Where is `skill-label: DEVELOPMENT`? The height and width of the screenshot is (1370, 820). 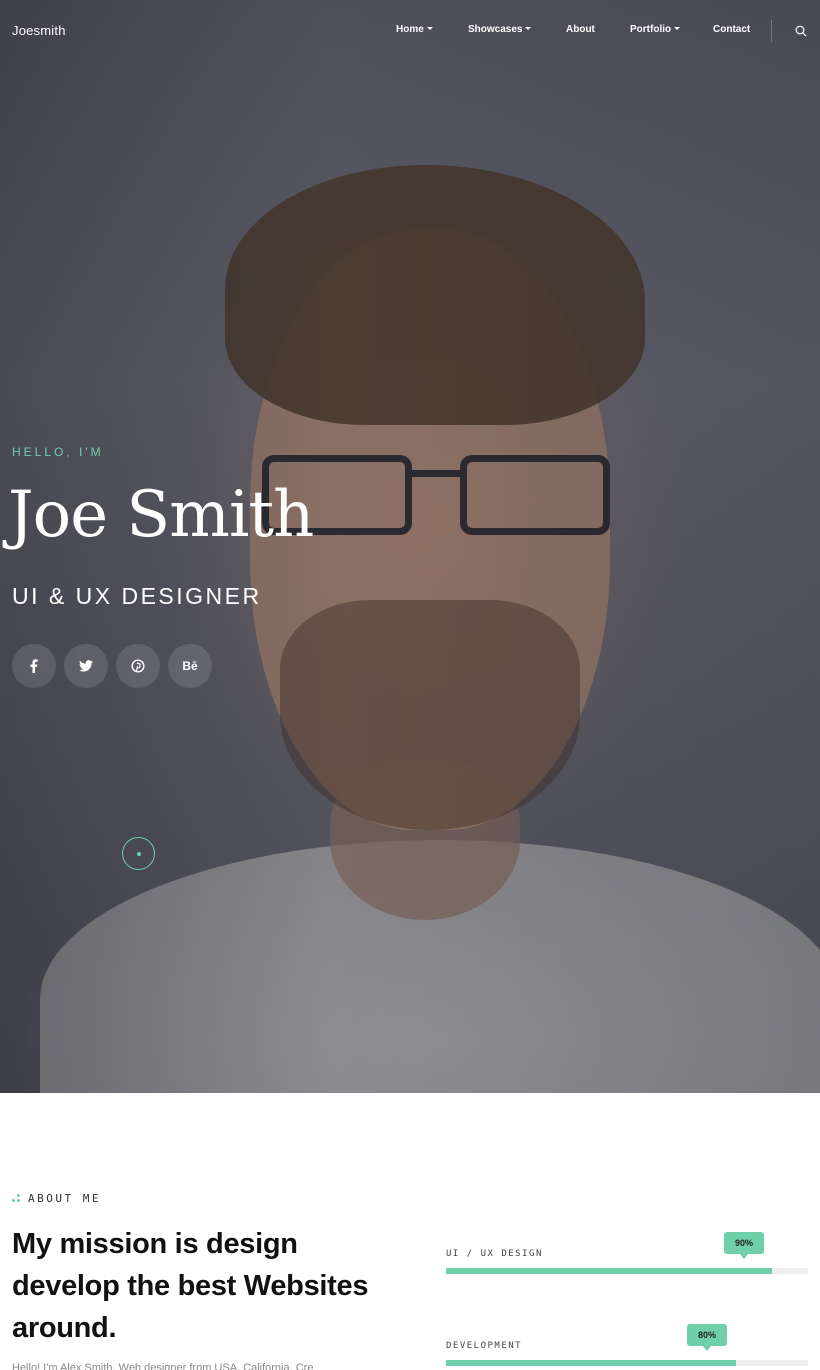 skill-label: DEVELOPMENT is located at coordinates (484, 1346).